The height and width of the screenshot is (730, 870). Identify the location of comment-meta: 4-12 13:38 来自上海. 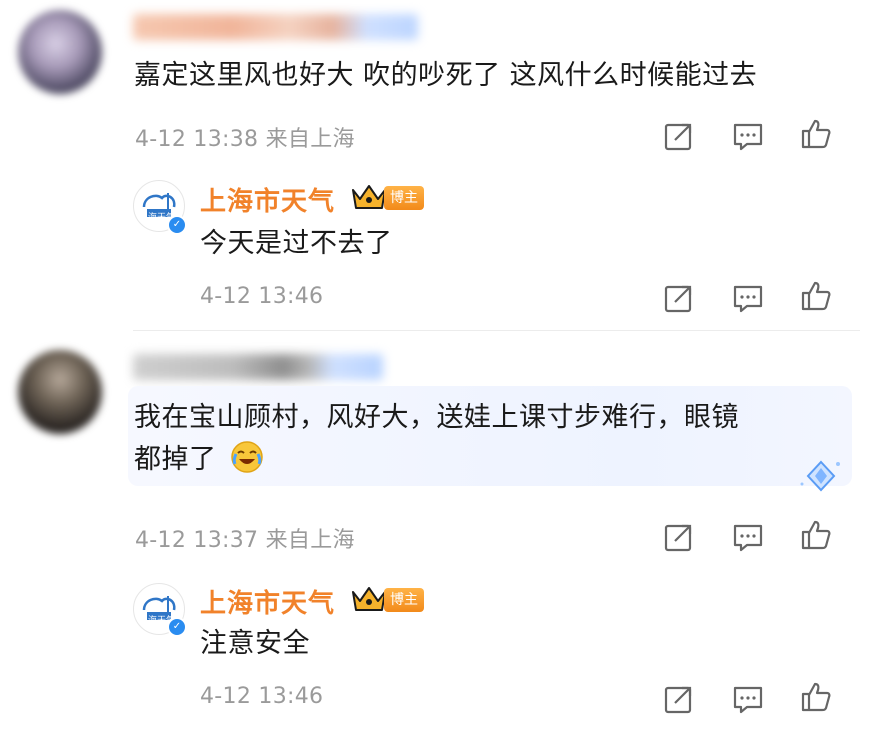
(245, 139).